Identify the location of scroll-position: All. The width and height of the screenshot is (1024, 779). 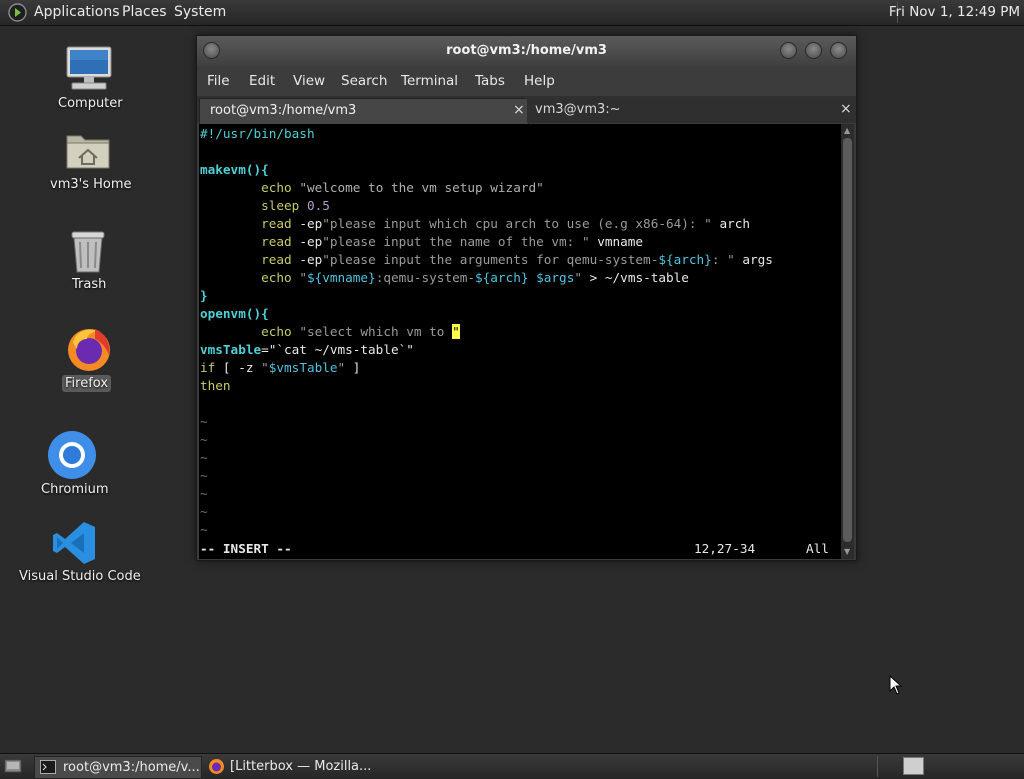
(817, 548).